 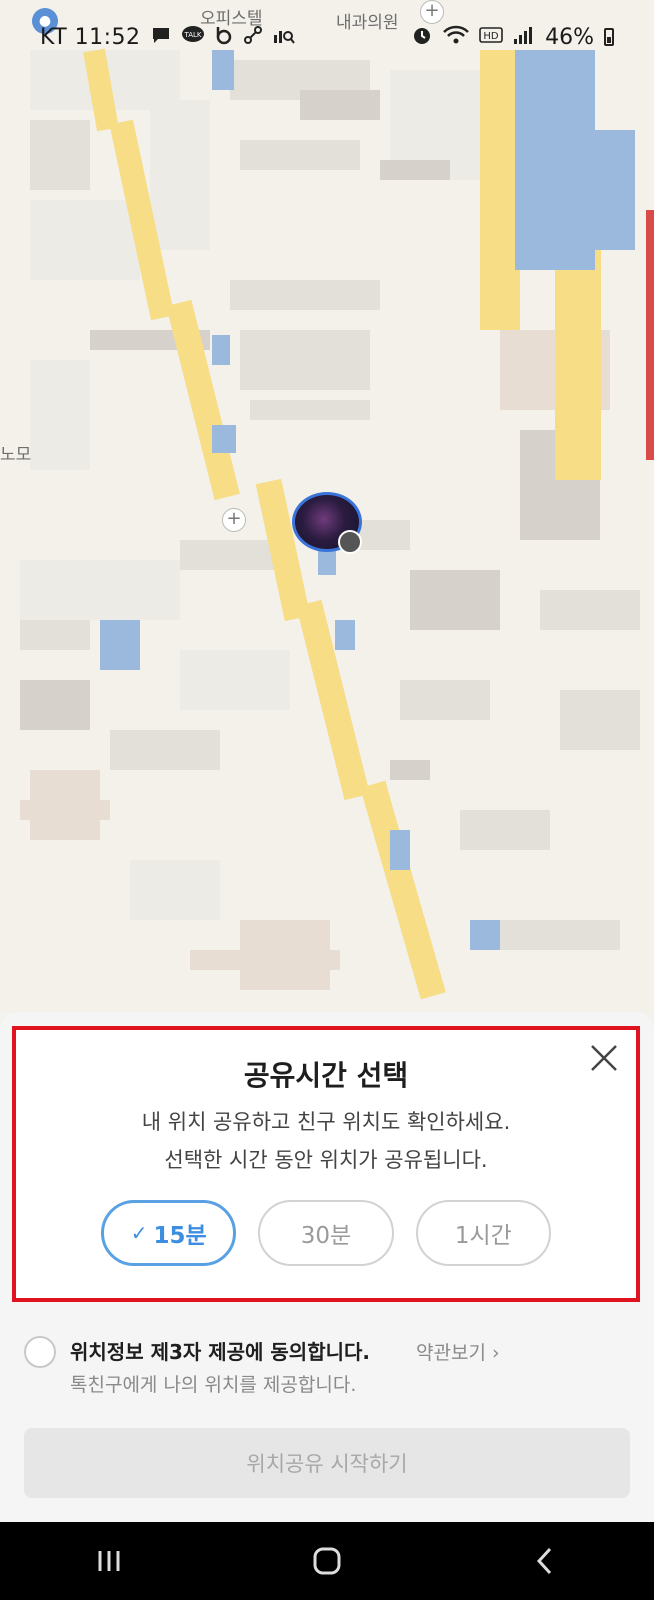 I want to click on avatar-badge-icon, so click(x=350, y=542).